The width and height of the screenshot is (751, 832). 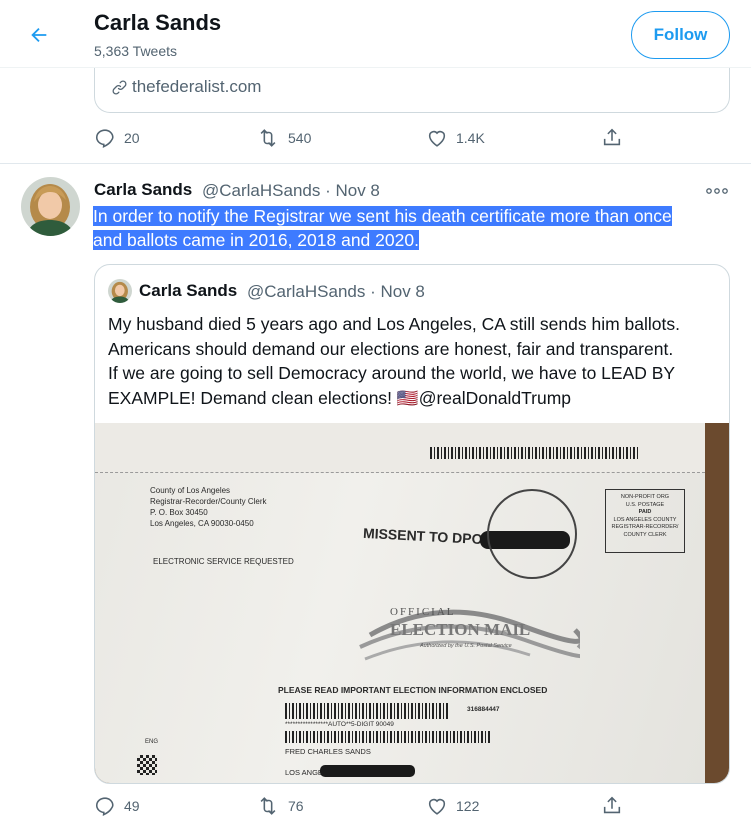 I want to click on address-barcode, so click(x=367, y=711).